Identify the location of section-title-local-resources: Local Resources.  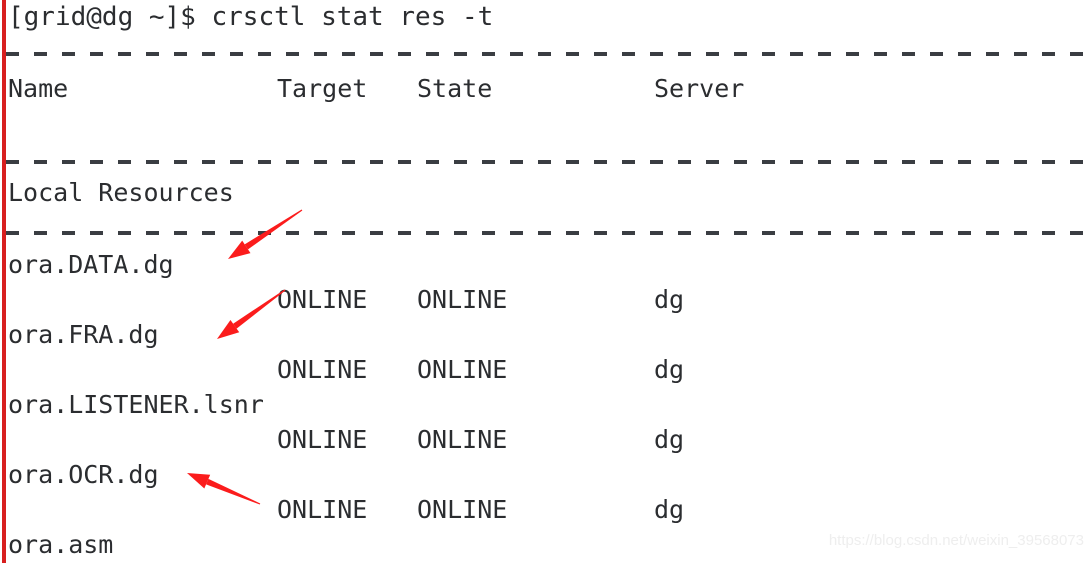
(121, 192).